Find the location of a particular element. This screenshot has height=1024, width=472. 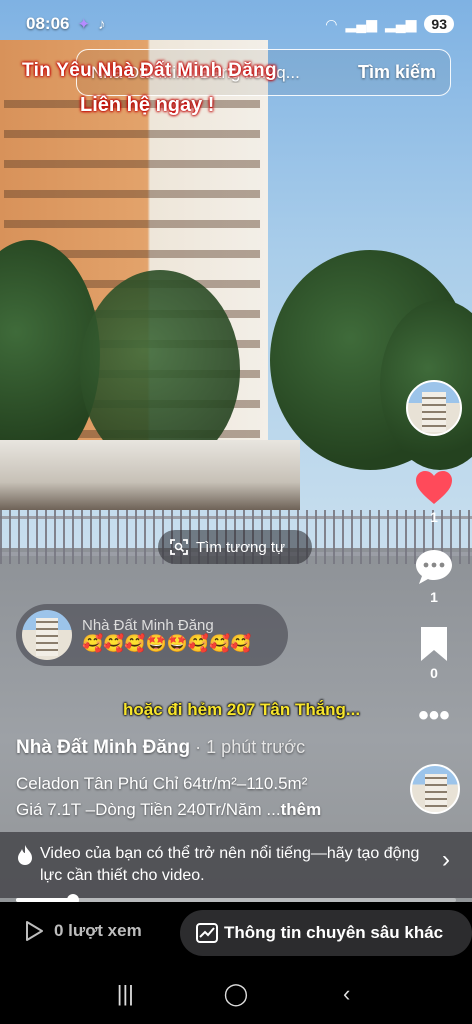

wifi-icon: ◠ is located at coordinates (331, 23).